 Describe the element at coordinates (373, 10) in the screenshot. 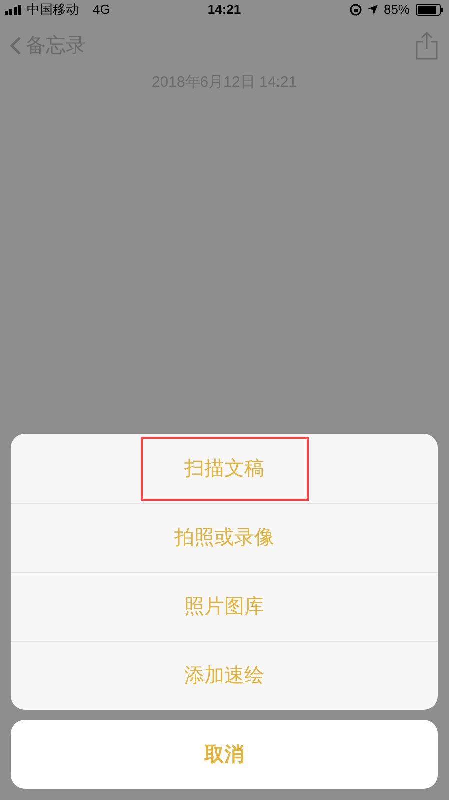

I see `location-arrow-icon` at that location.